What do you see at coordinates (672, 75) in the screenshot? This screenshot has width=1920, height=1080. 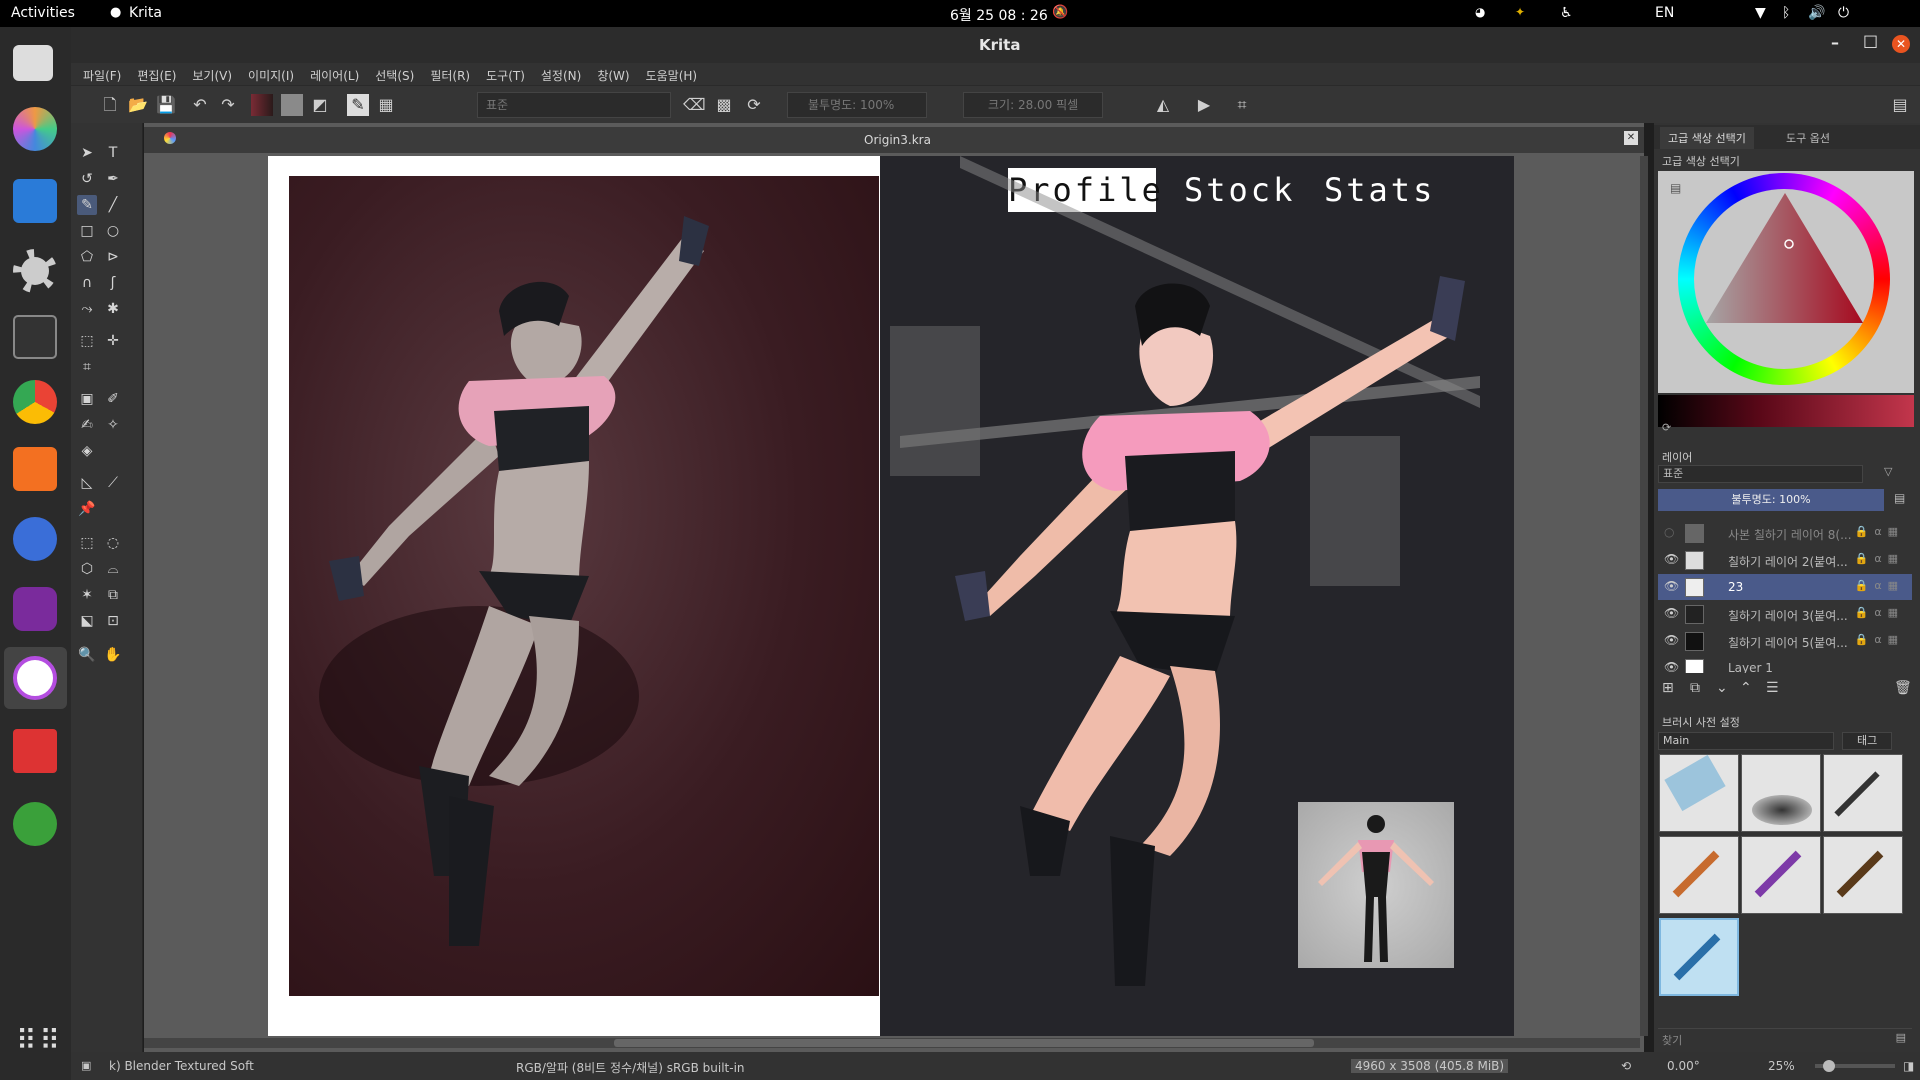 I see `menu-help: 도움말(H)` at bounding box center [672, 75].